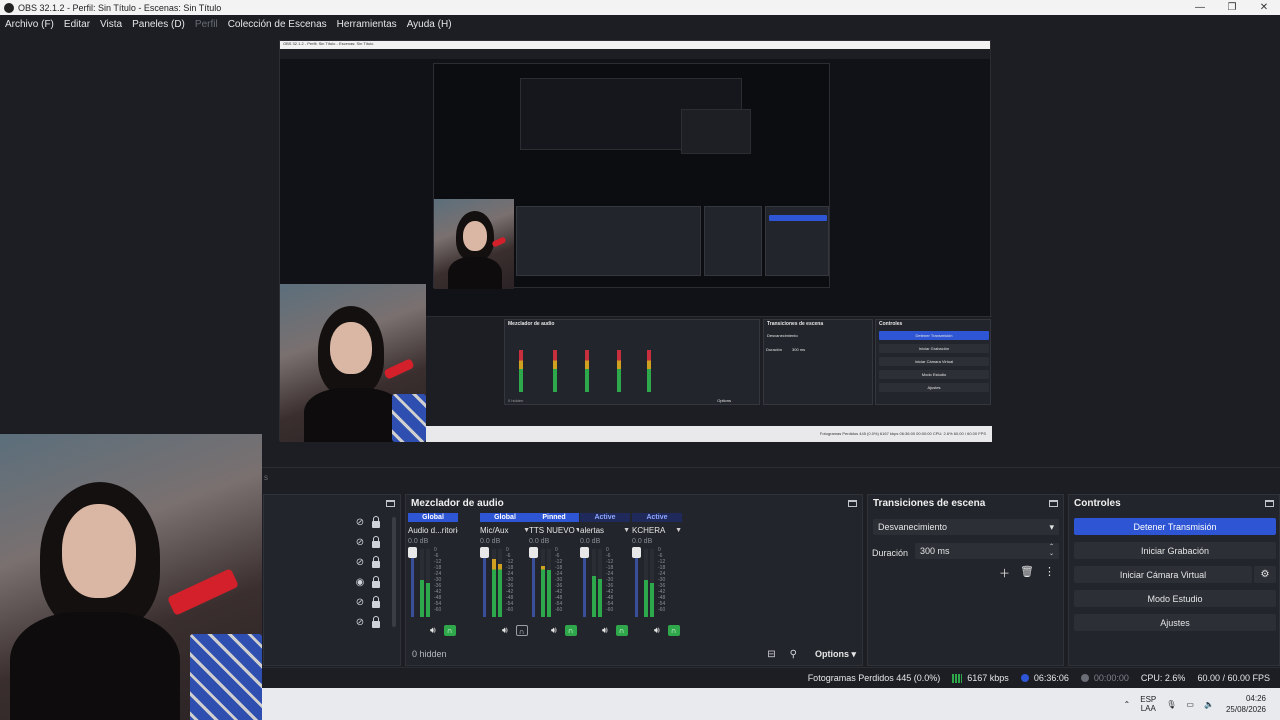 This screenshot has width=1280, height=720. Describe the element at coordinates (158, 24) in the screenshot. I see `menu-paneles: Paneles (D)` at that location.